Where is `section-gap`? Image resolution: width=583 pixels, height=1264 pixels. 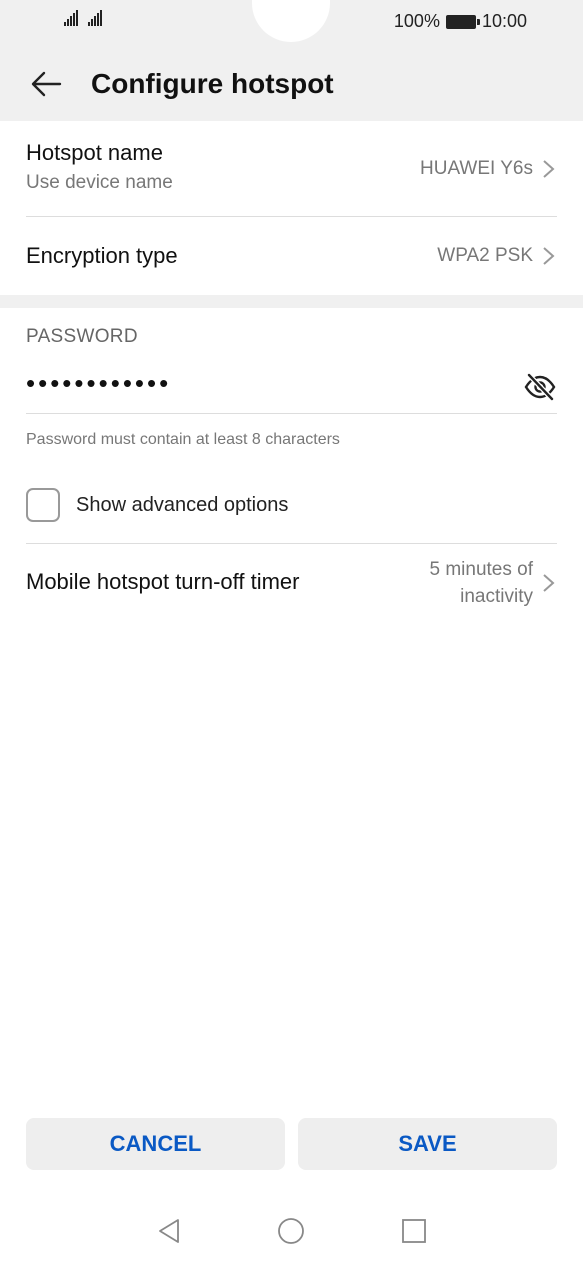
section-gap is located at coordinates (291, 301).